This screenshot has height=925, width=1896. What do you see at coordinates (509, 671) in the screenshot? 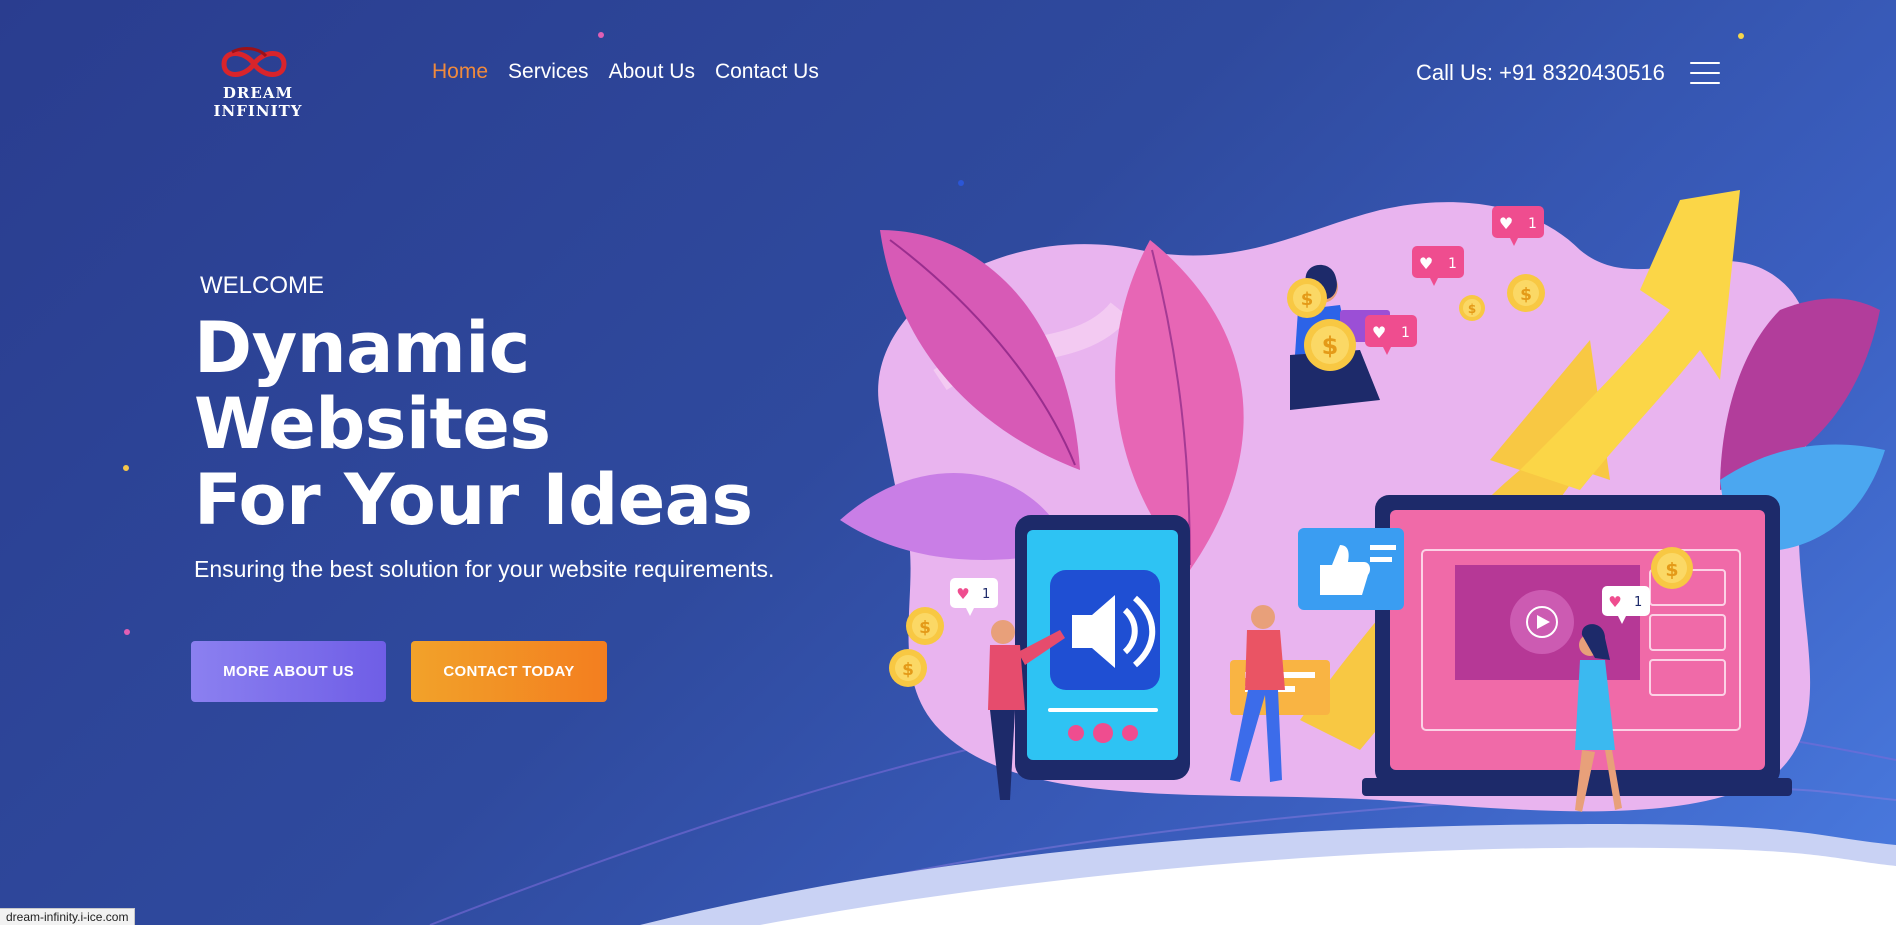
I see `contact-today-button: CONTACT TODAY` at bounding box center [509, 671].